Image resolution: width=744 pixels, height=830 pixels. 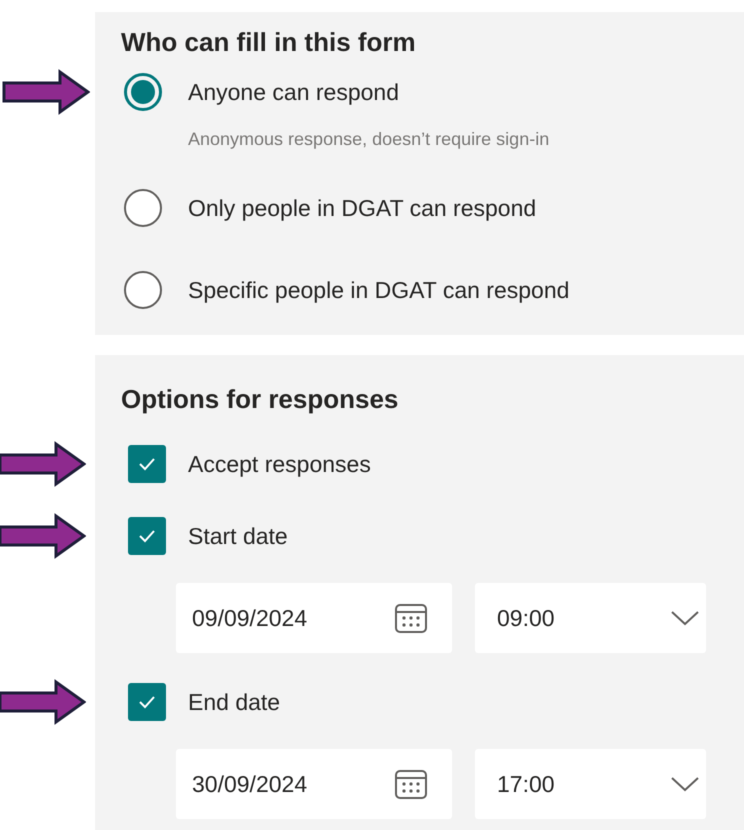 What do you see at coordinates (260, 399) in the screenshot?
I see `section-title: Options for responses` at bounding box center [260, 399].